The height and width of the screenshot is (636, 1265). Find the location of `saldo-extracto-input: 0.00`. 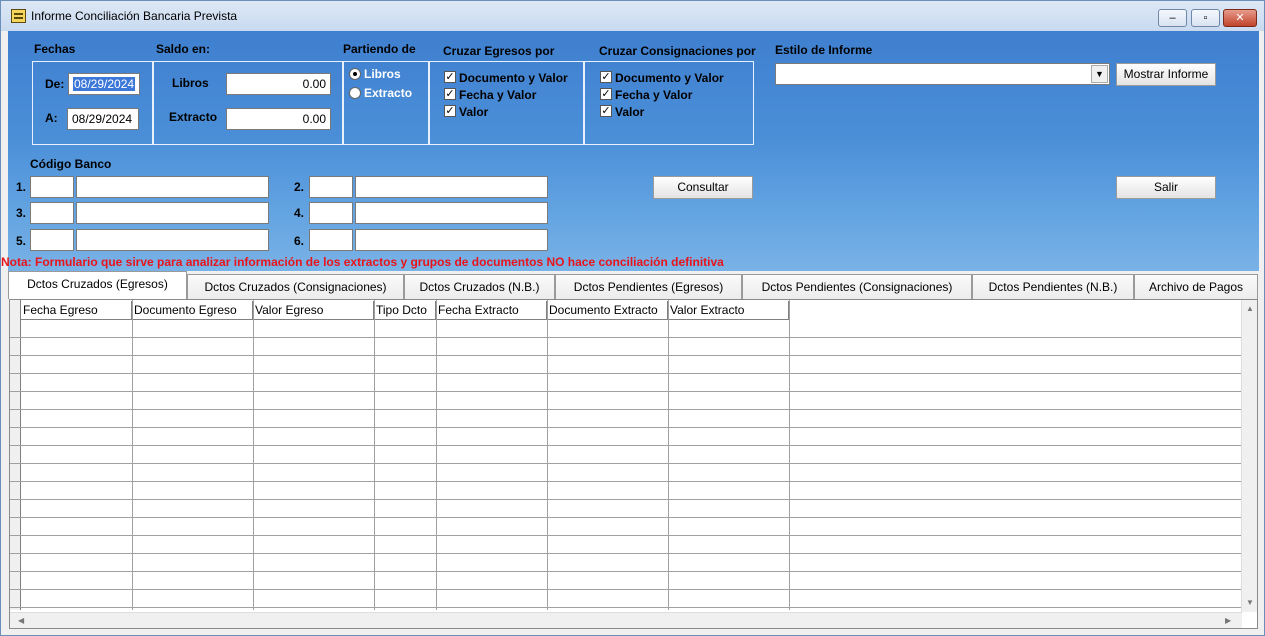

saldo-extracto-input: 0.00 is located at coordinates (278, 119).